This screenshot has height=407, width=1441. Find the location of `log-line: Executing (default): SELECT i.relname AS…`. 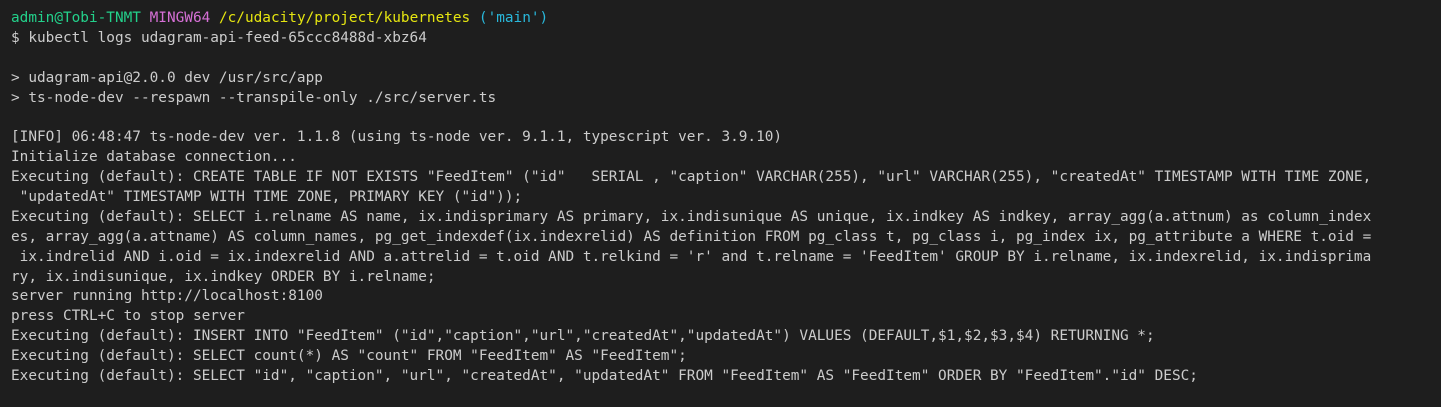

log-line: Executing (default): SELECT i.relname AS… is located at coordinates (691, 216).